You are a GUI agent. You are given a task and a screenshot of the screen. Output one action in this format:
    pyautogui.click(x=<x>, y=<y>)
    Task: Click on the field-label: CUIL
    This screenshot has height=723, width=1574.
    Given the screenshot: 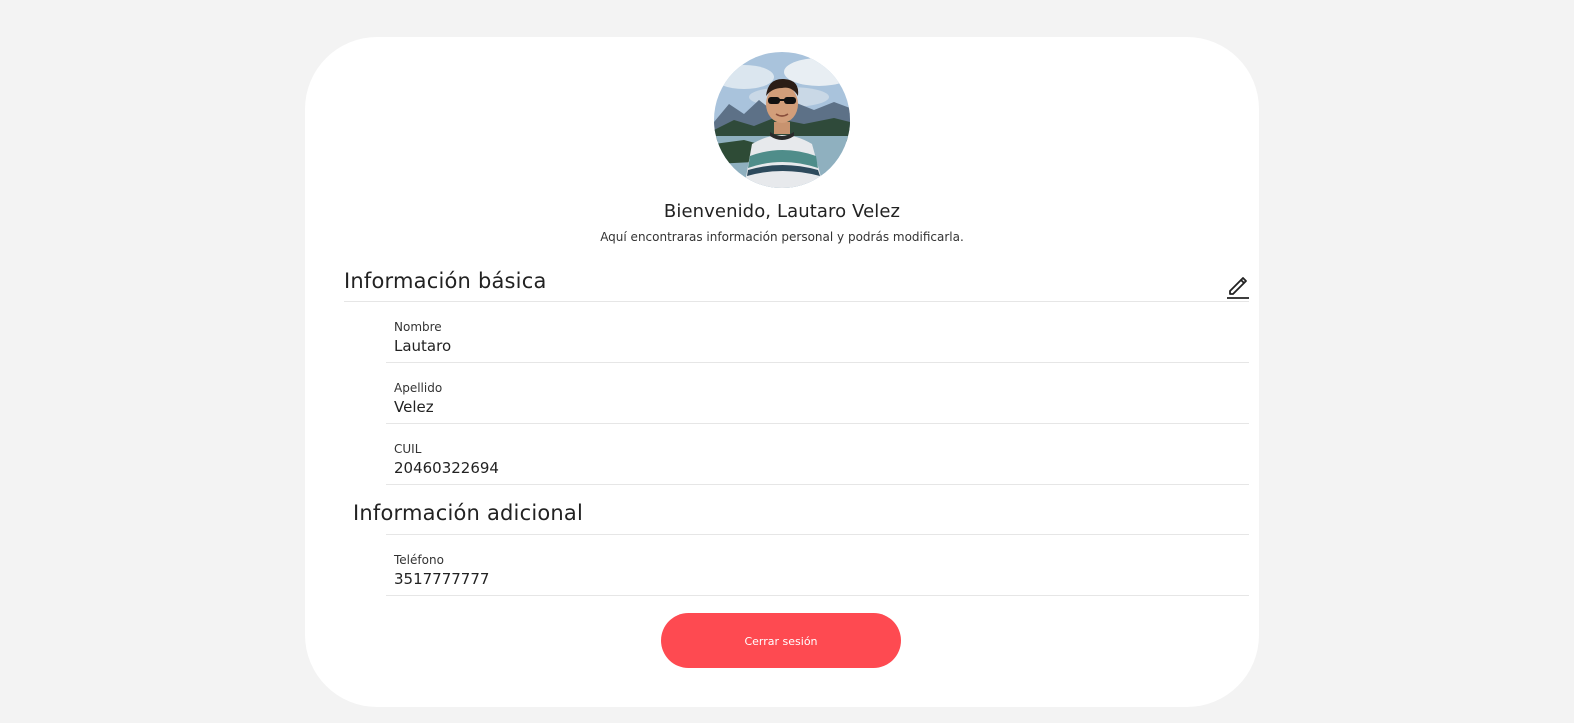 What is the action you would take?
    pyautogui.click(x=408, y=449)
    